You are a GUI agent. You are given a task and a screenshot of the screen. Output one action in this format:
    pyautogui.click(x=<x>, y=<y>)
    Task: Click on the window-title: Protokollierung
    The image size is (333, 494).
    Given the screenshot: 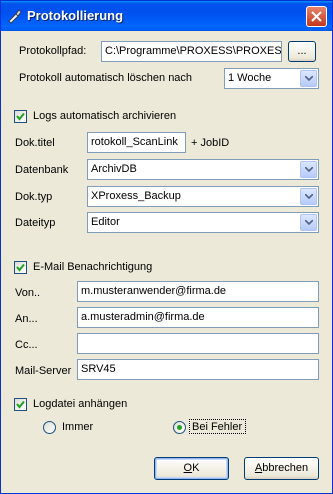 What is the action you would take?
    pyautogui.click(x=75, y=15)
    